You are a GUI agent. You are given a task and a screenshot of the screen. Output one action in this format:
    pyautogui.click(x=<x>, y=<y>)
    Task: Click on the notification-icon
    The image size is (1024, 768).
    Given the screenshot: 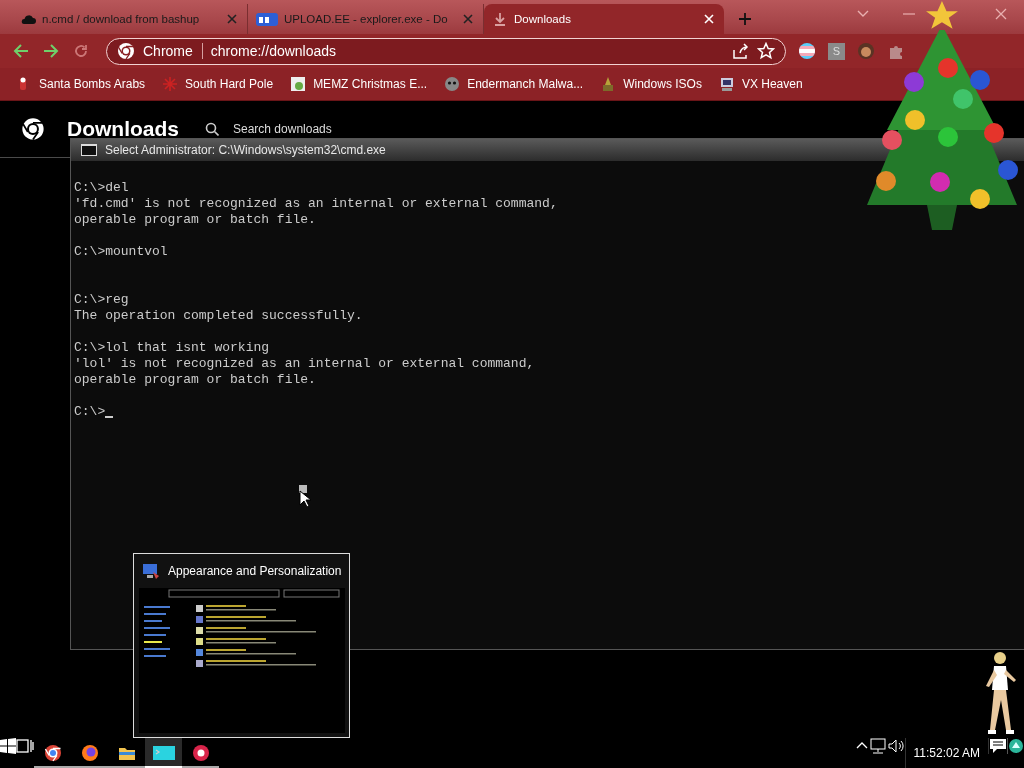 What is the action you would take?
    pyautogui.click(x=997, y=746)
    